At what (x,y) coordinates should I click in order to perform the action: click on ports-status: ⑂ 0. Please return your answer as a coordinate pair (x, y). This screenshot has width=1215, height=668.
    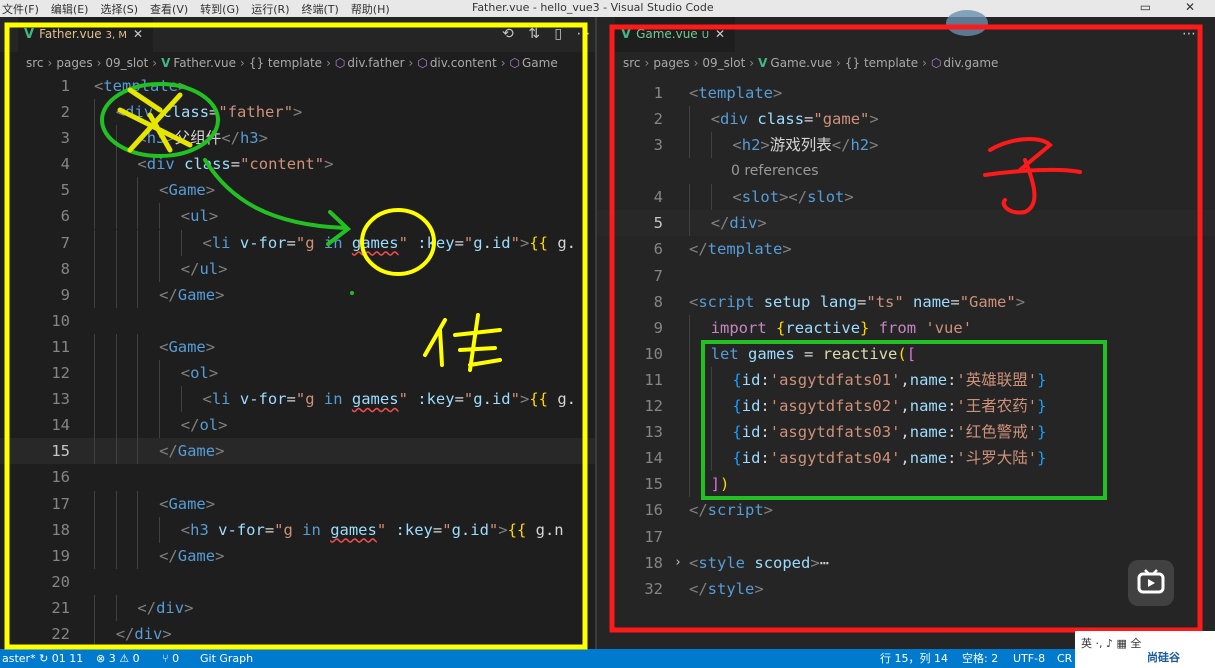
    Looking at the image, I should click on (170, 658).